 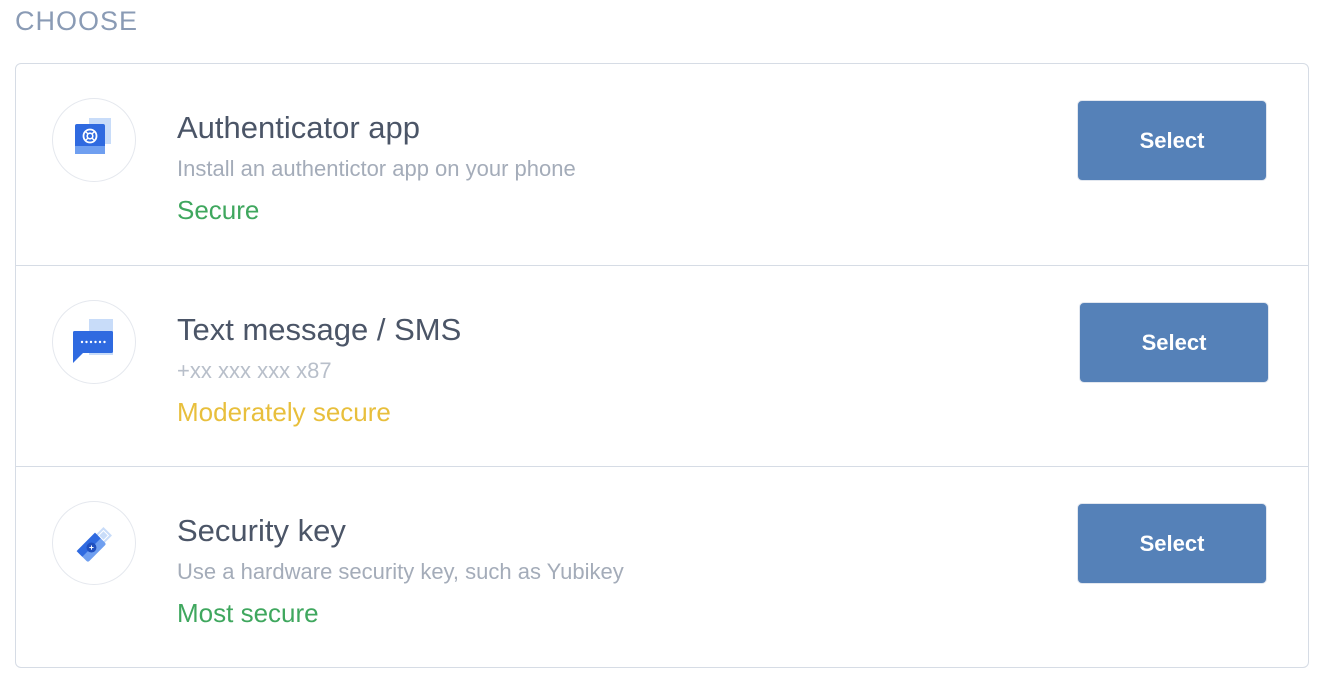 What do you see at coordinates (94, 543) in the screenshot?
I see `security-key-icon` at bounding box center [94, 543].